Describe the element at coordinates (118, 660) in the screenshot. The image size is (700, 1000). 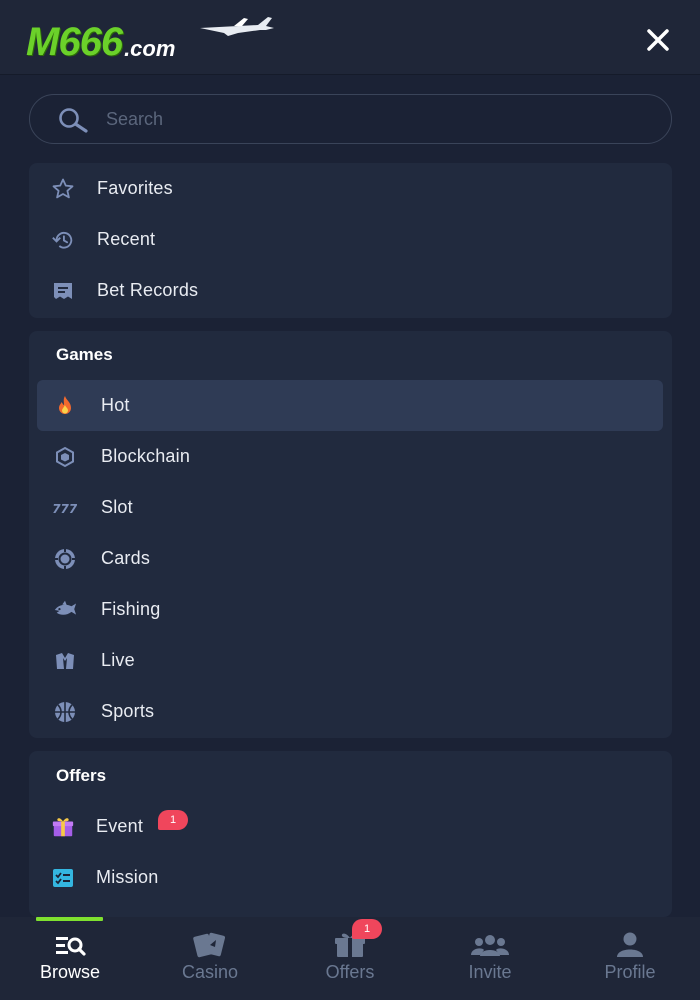
I see `game-category-label: Live` at that location.